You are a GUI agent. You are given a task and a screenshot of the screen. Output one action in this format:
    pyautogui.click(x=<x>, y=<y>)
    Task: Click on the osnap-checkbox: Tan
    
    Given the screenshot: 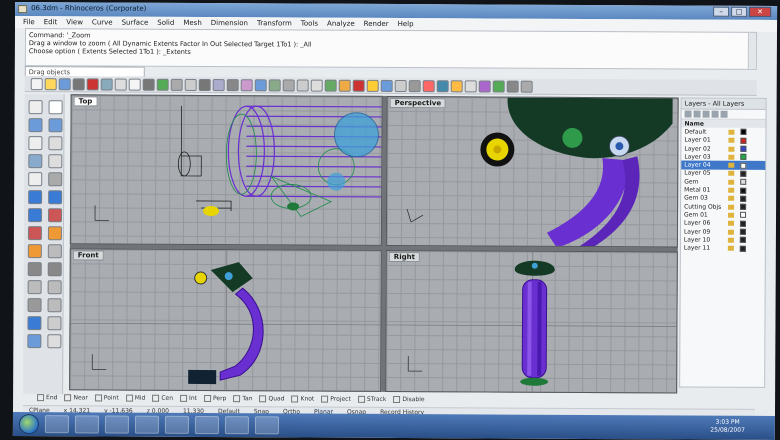 What is the action you would take?
    pyautogui.click(x=242, y=399)
    